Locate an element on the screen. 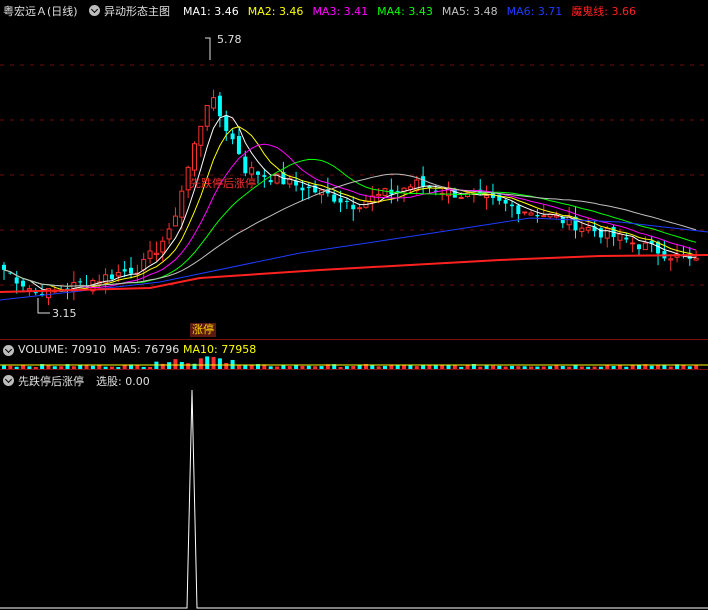  low-price-label: 3.15 is located at coordinates (64, 313).